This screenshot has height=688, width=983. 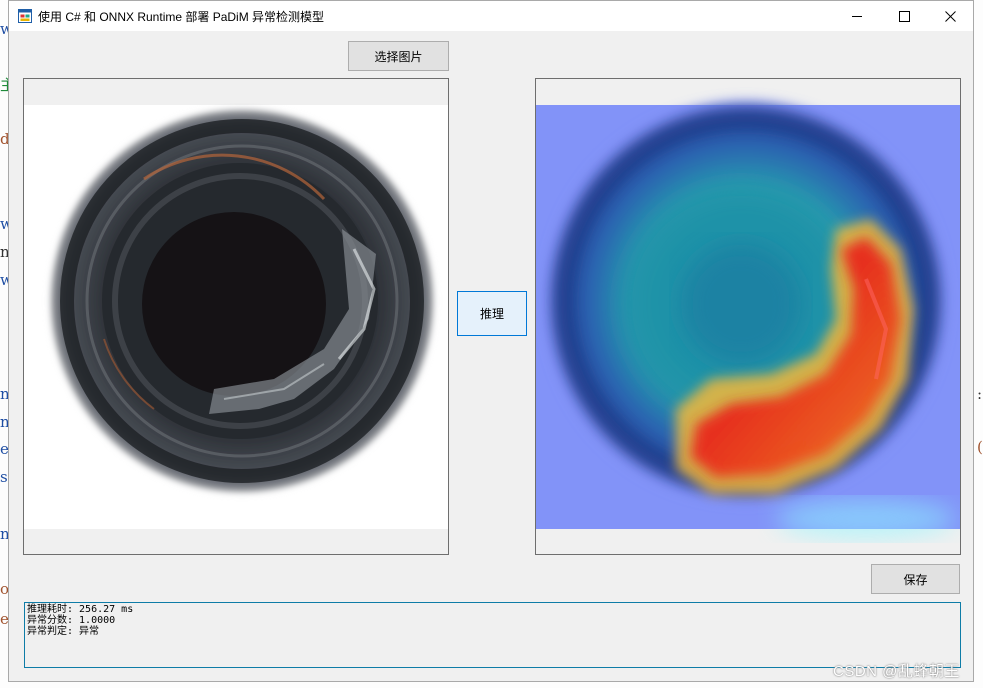 I want to click on close-icon, so click(x=950, y=16).